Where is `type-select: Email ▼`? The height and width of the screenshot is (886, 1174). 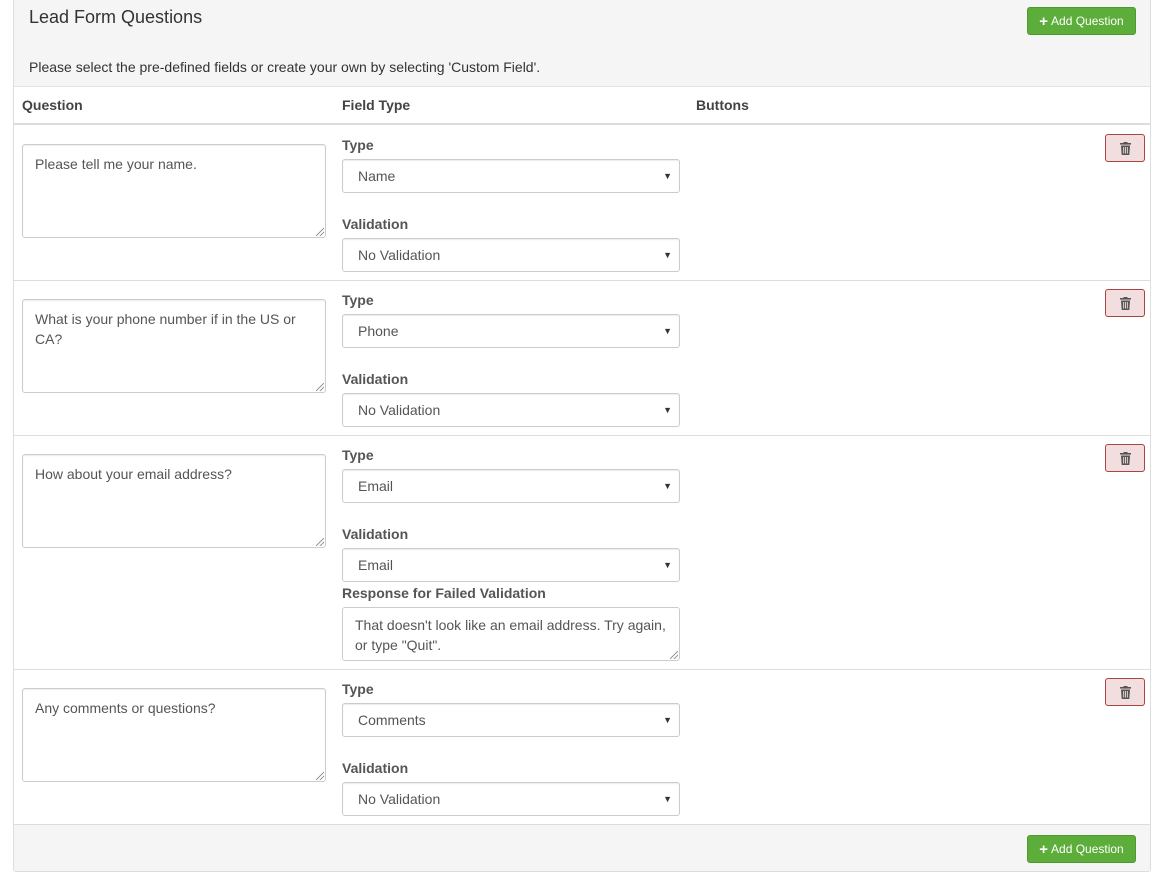
type-select: Email ▼ is located at coordinates (511, 486).